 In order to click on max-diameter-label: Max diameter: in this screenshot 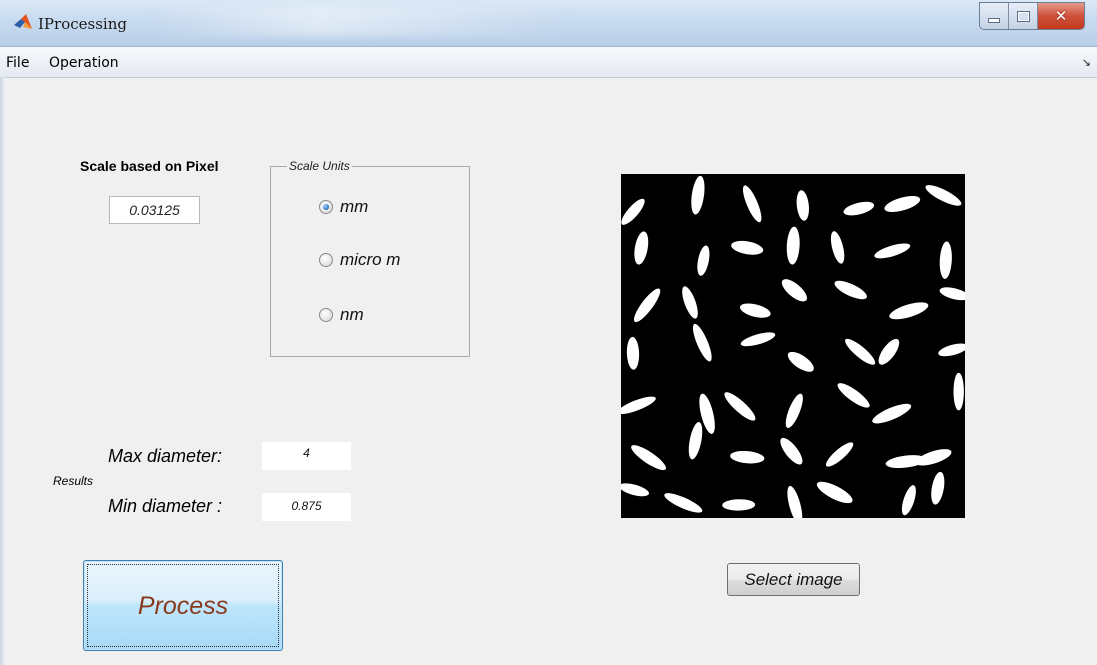, I will do `click(165, 456)`.